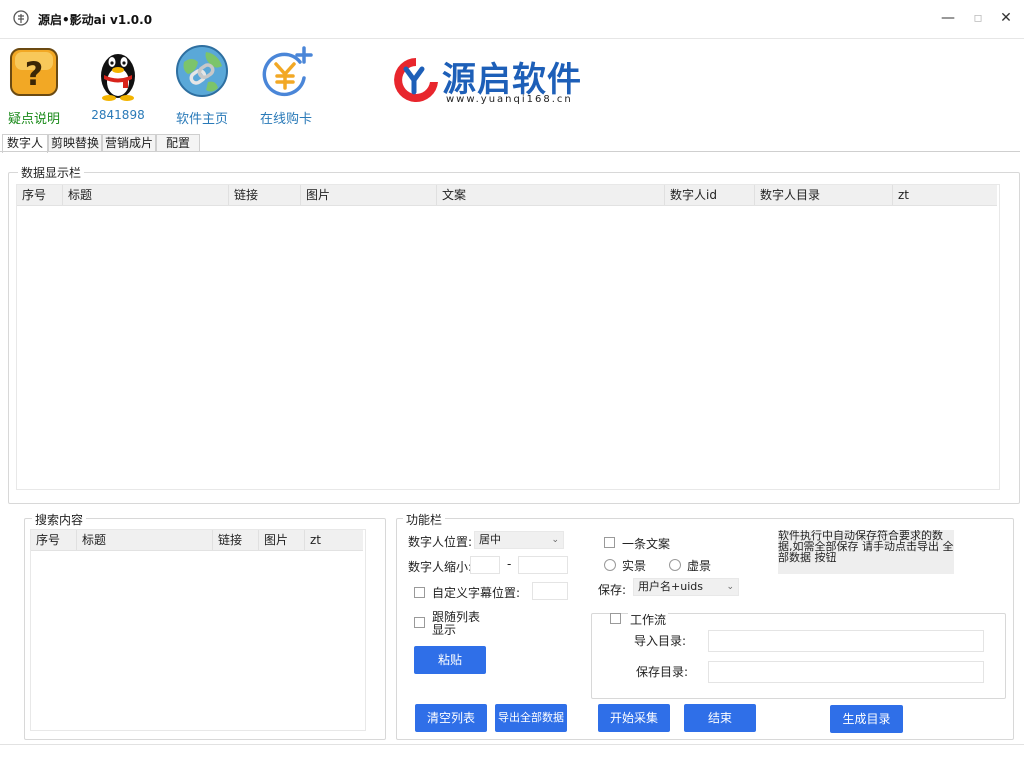 This screenshot has height=757, width=1024. Describe the element at coordinates (456, 623) in the screenshot. I see `follow-list-label: 跟随列表显示` at that location.